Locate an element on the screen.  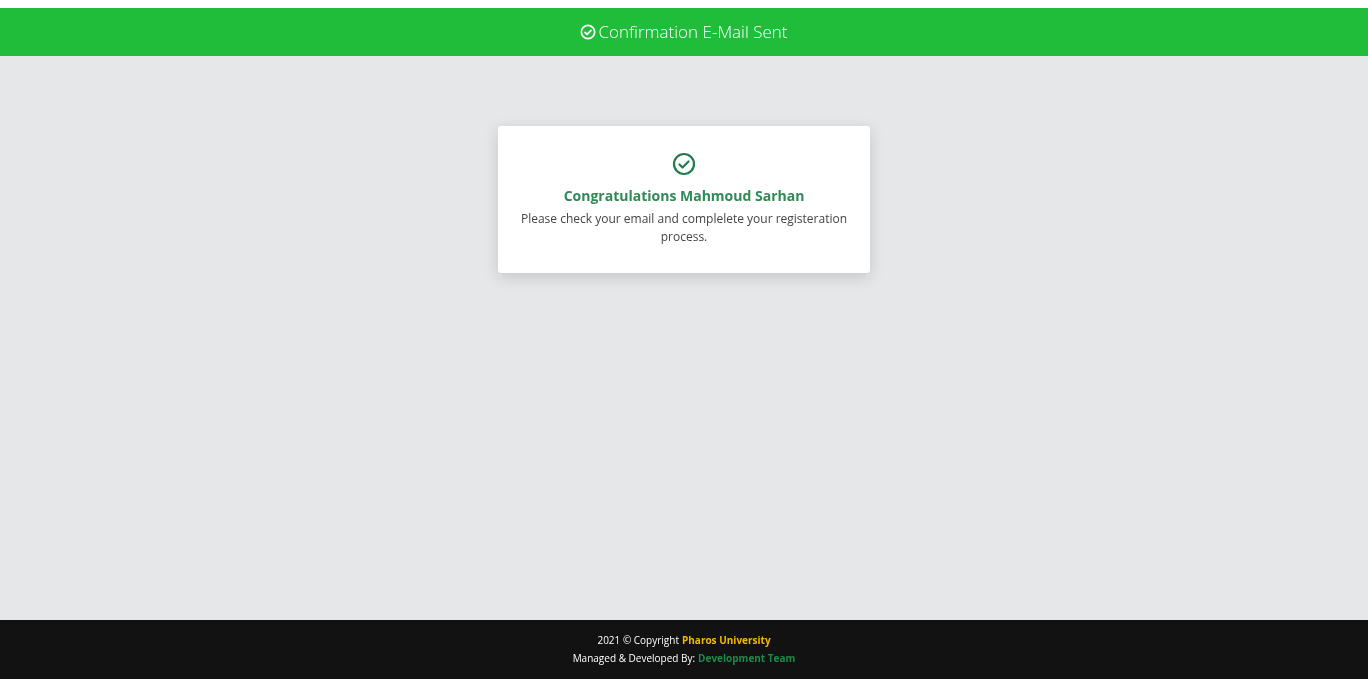
team-link: Development Team is located at coordinates (747, 658).